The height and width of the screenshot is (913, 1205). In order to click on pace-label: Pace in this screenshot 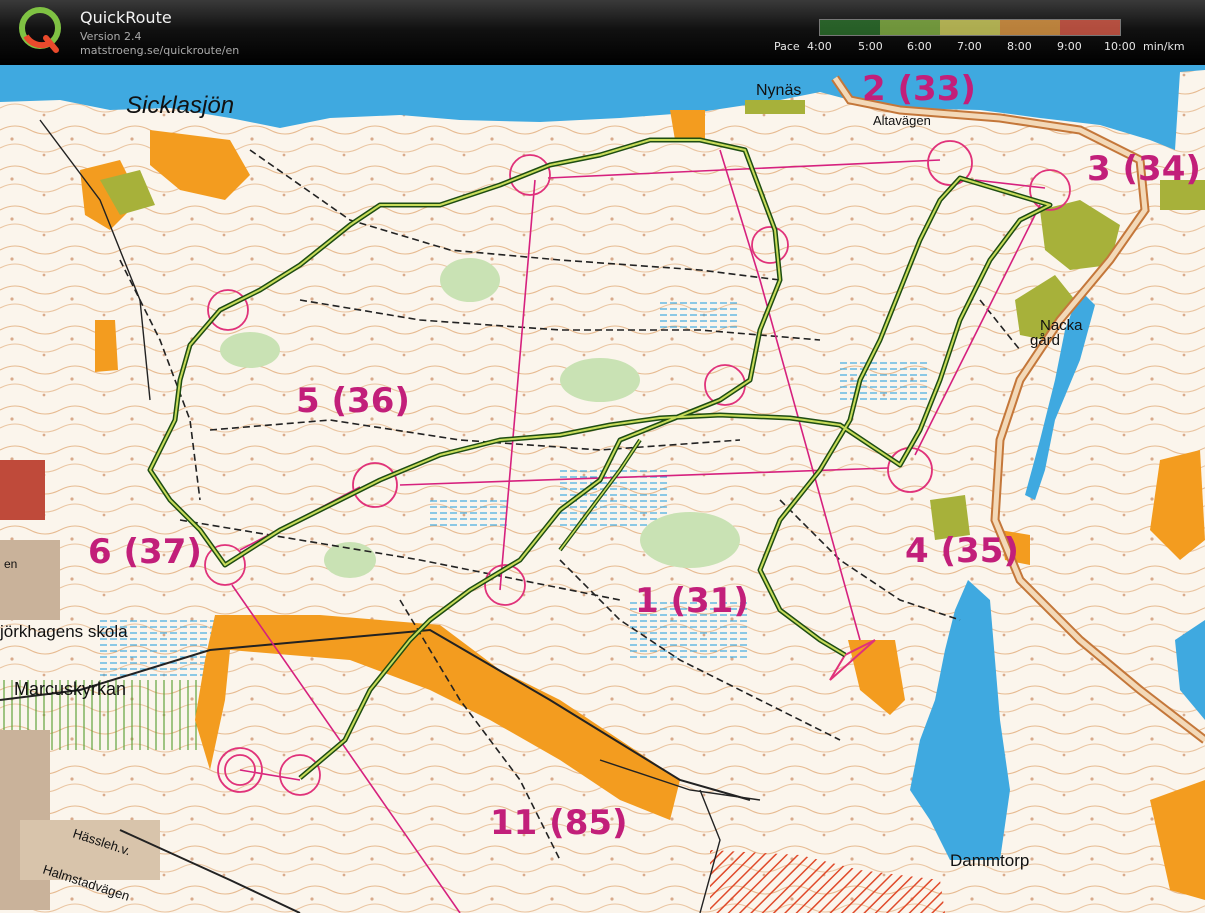, I will do `click(787, 46)`.